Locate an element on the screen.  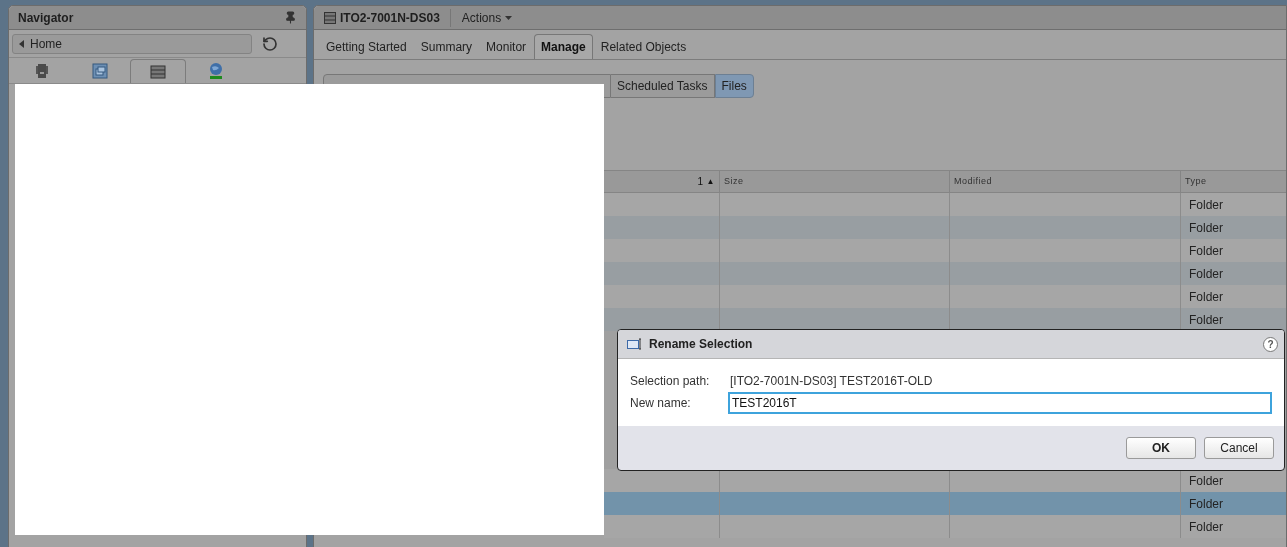
sub-tab: Files is located at coordinates (734, 86).